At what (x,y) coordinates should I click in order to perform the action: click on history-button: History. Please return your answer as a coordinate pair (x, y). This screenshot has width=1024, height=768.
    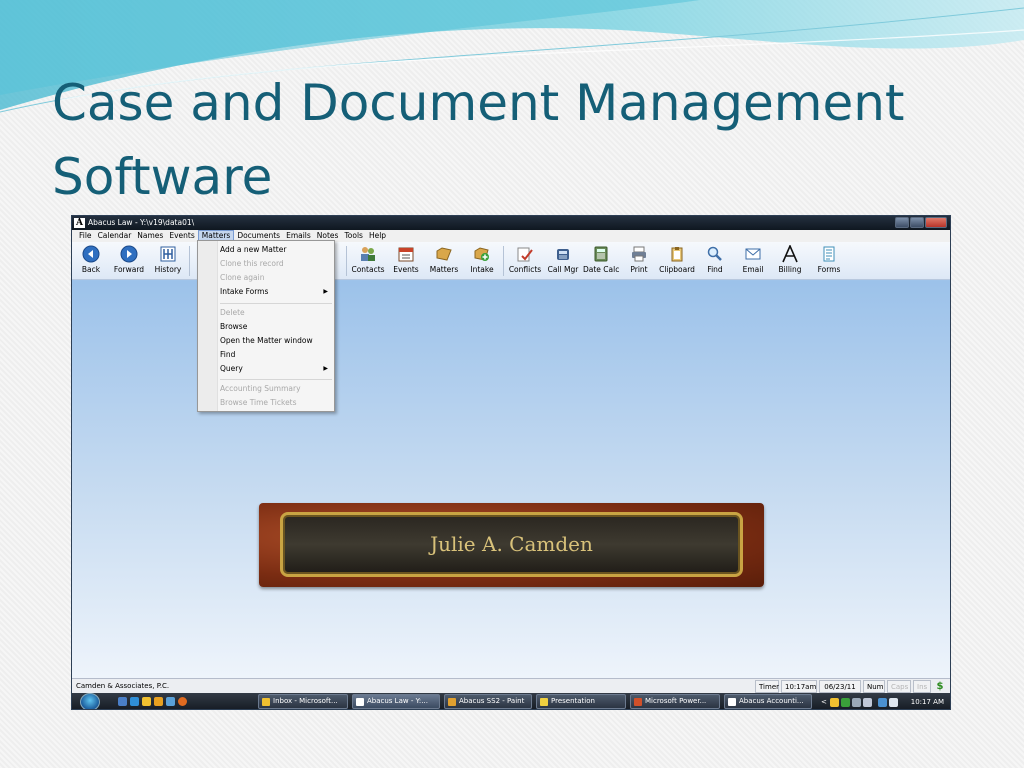
    Looking at the image, I should click on (168, 261).